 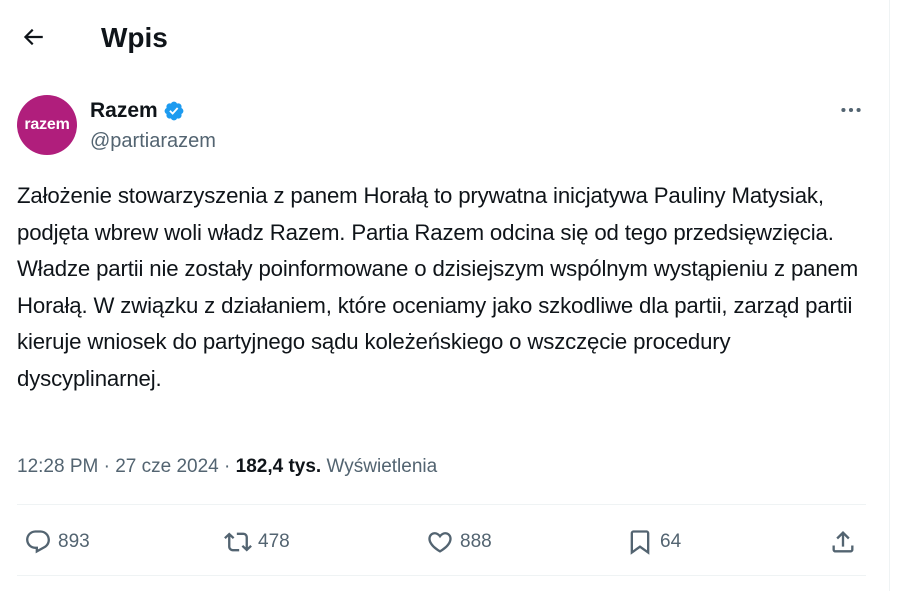 I want to click on author-handle: @partiarazem, so click(x=153, y=141).